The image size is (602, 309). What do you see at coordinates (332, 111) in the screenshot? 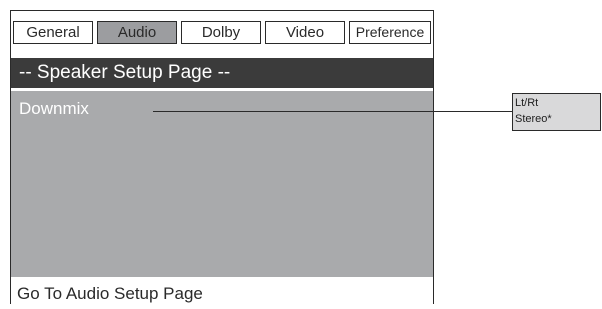
I see `callout-line` at bounding box center [332, 111].